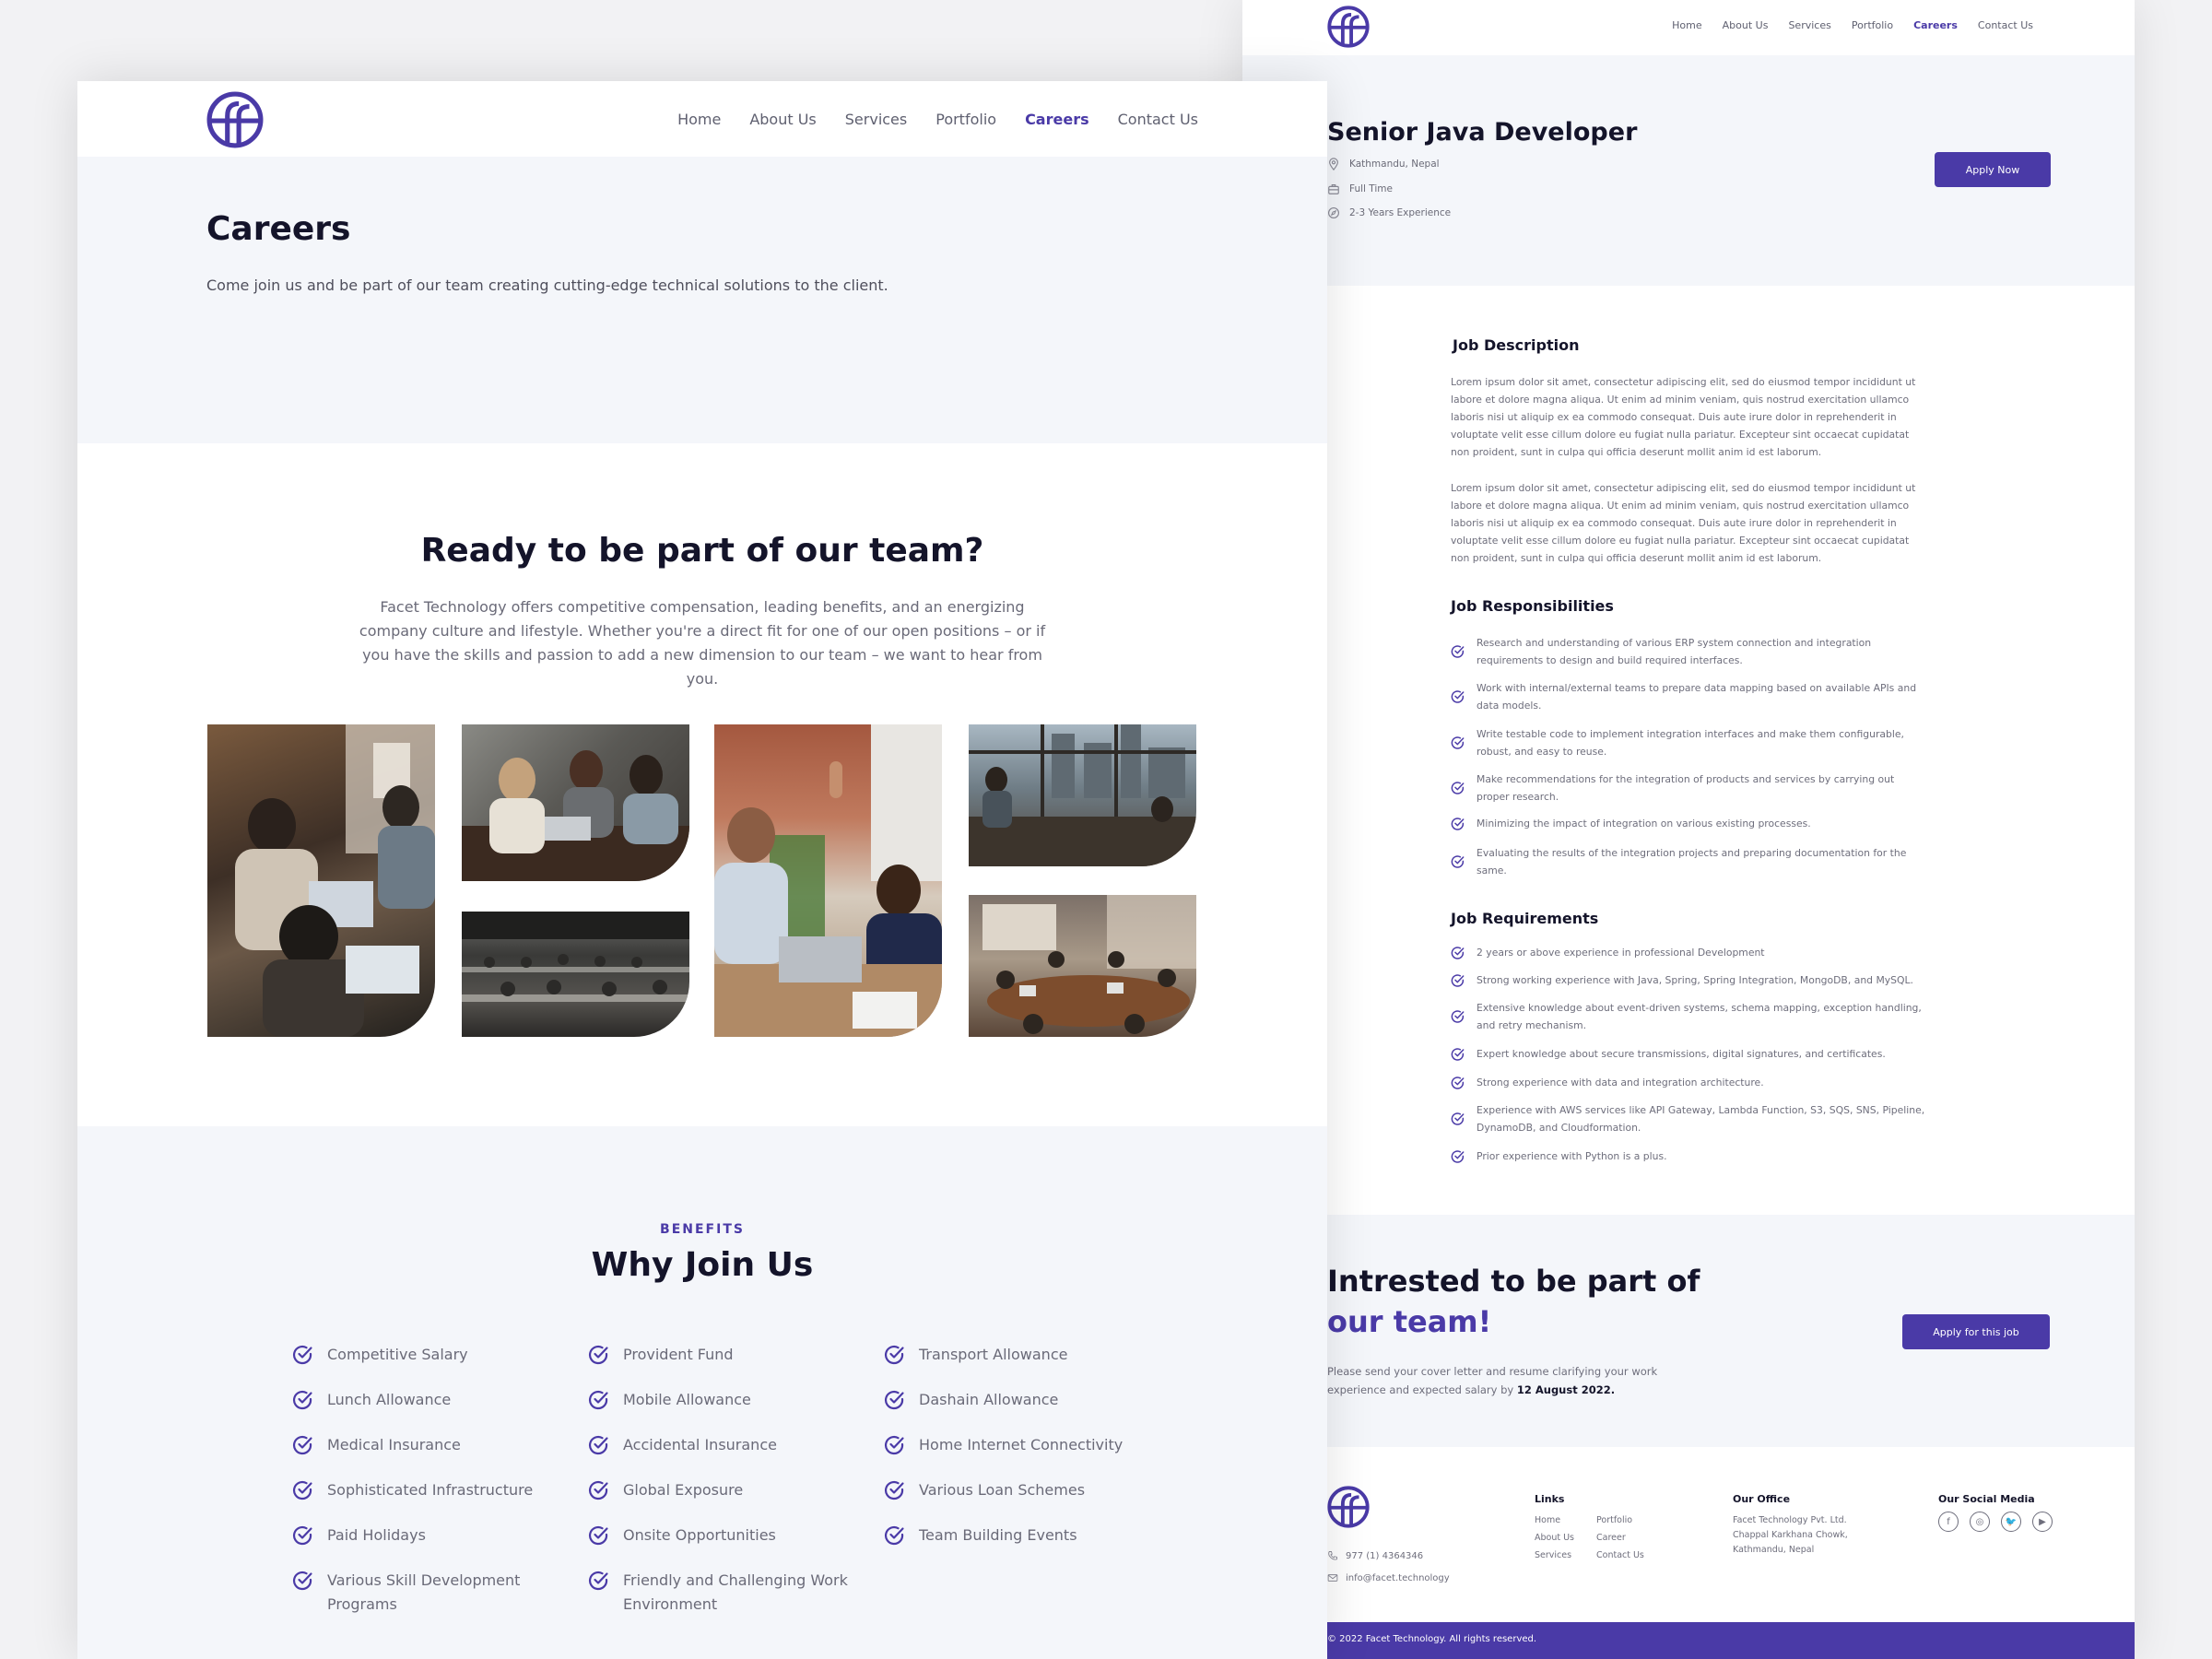 This screenshot has width=2212, height=1659. Describe the element at coordinates (1333, 212) in the screenshot. I see `compass-icon` at that location.